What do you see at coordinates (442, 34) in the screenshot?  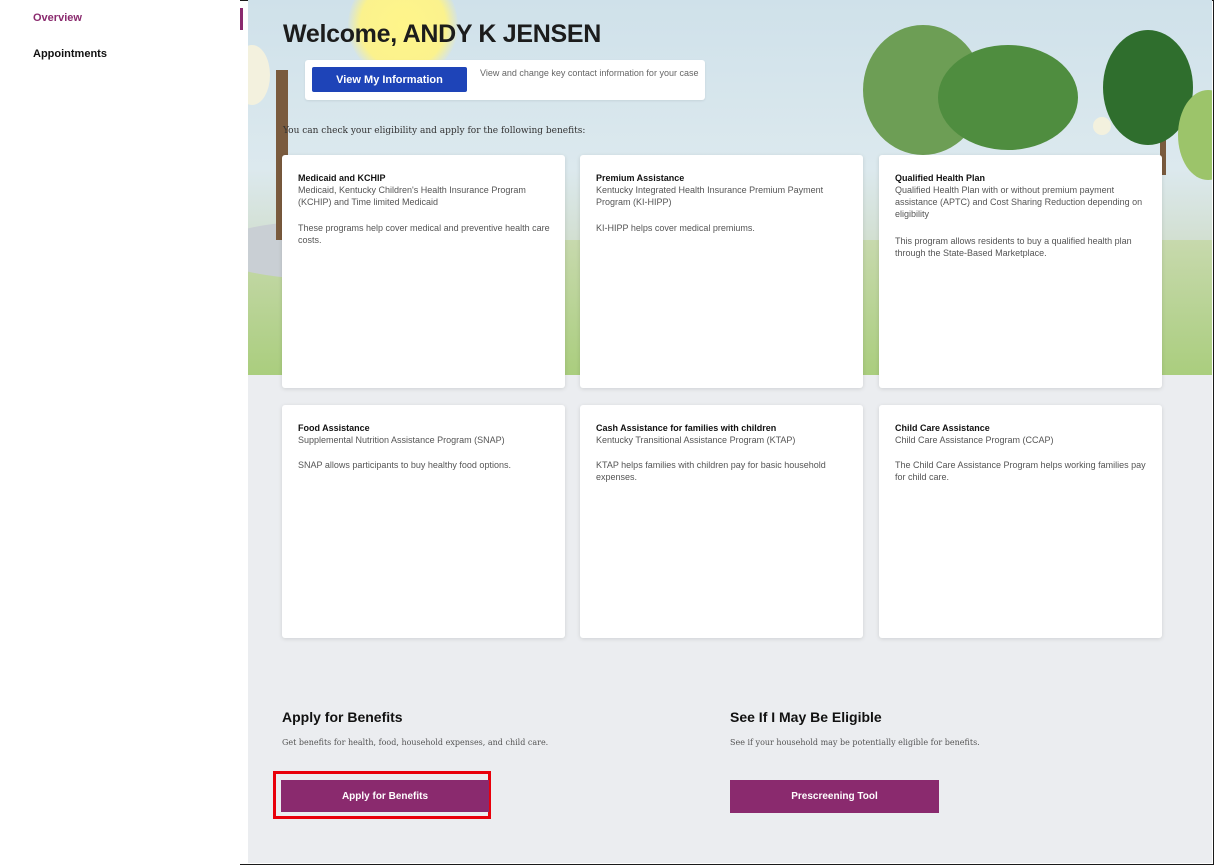 I see `welcome-heading: Welcome, ANDY K JENSEN` at bounding box center [442, 34].